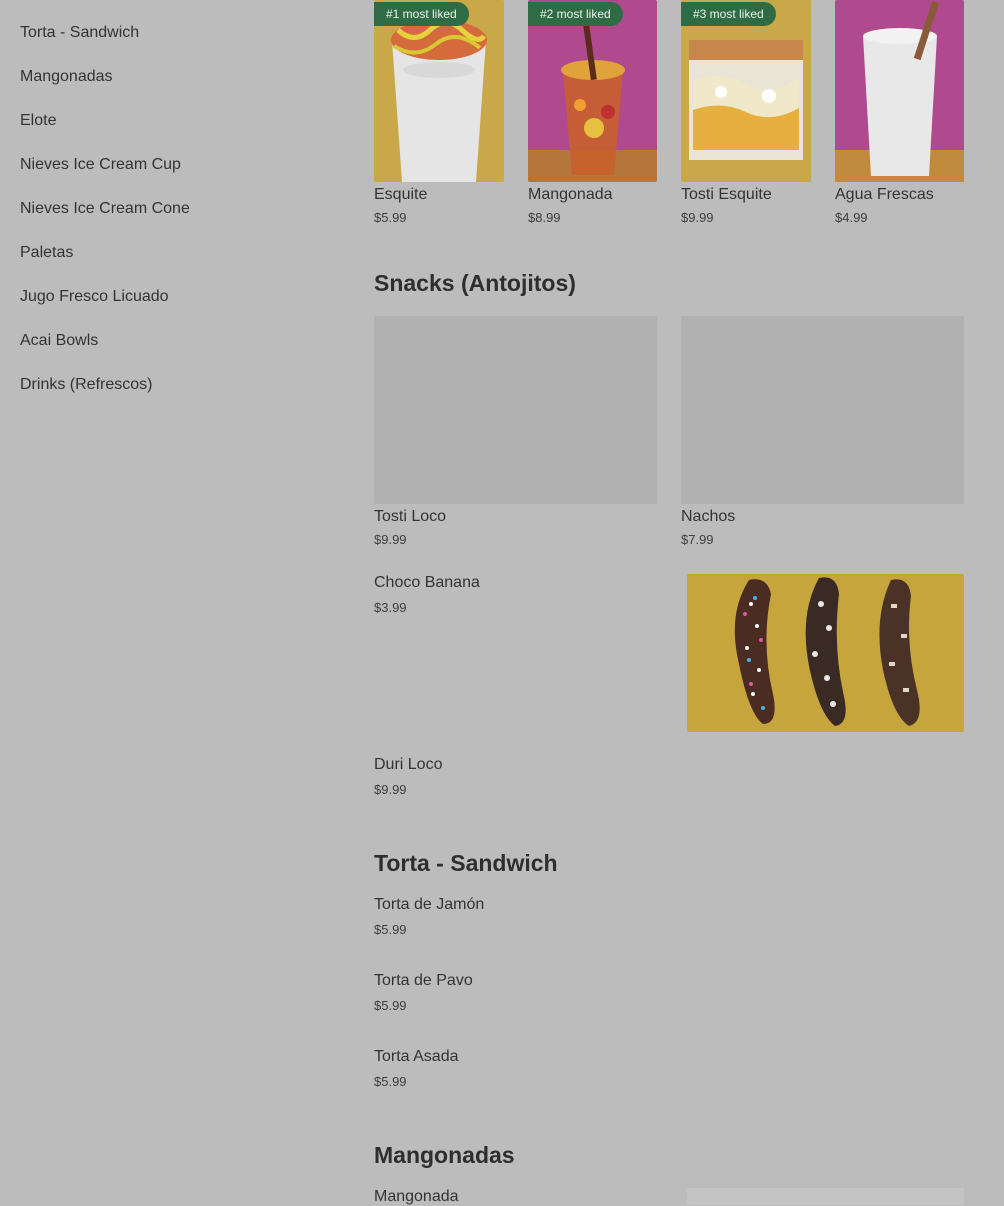 This screenshot has height=1206, width=1004. I want to click on item-name: Torta Asada, so click(416, 1056).